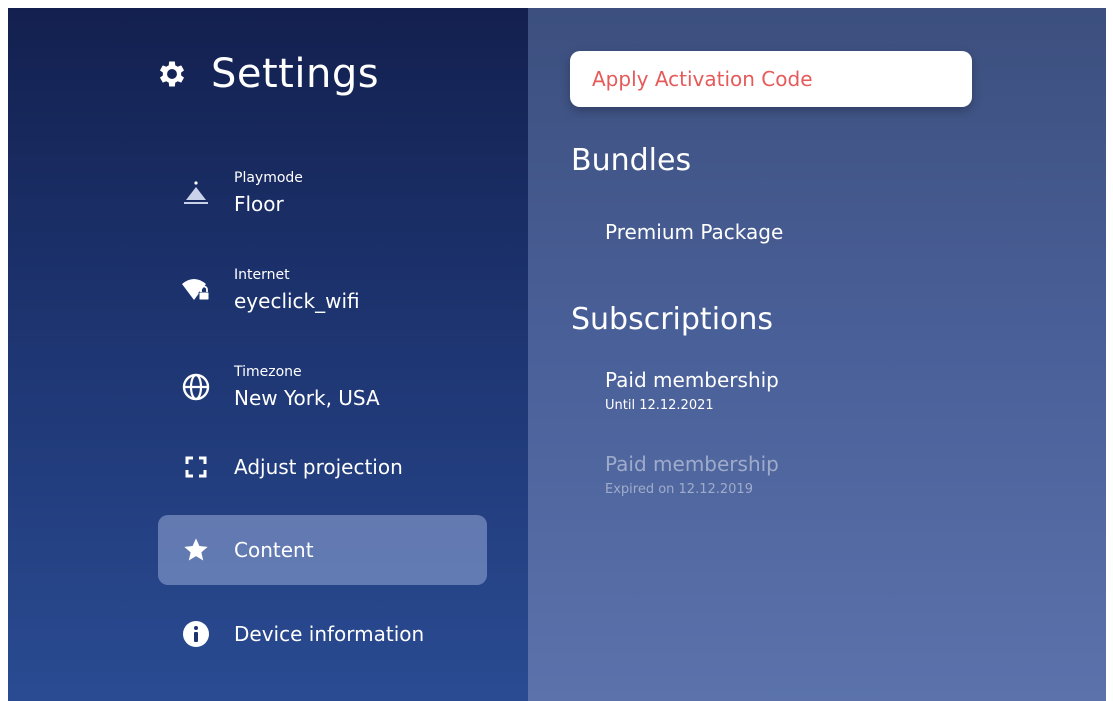  What do you see at coordinates (172, 74) in the screenshot?
I see `gear-icon` at bounding box center [172, 74].